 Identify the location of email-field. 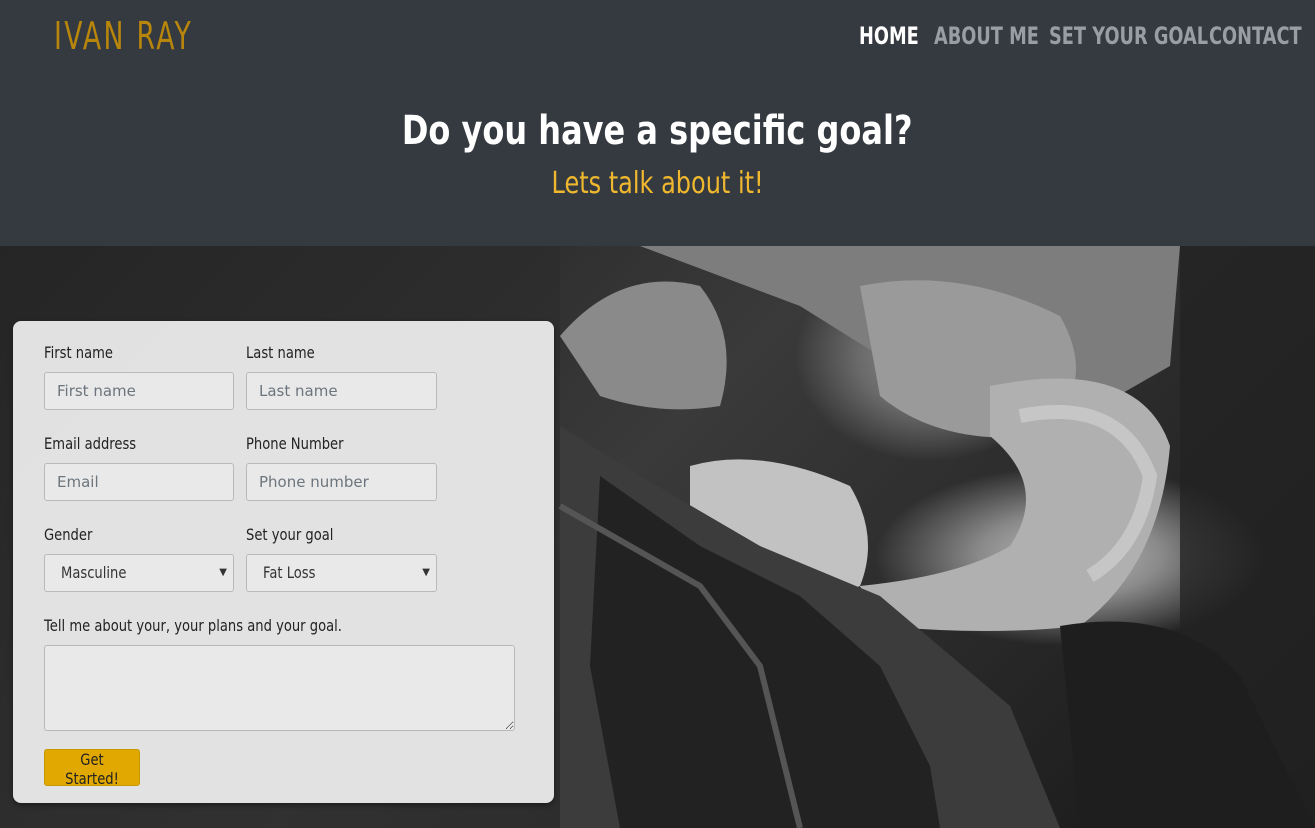
(139, 482).